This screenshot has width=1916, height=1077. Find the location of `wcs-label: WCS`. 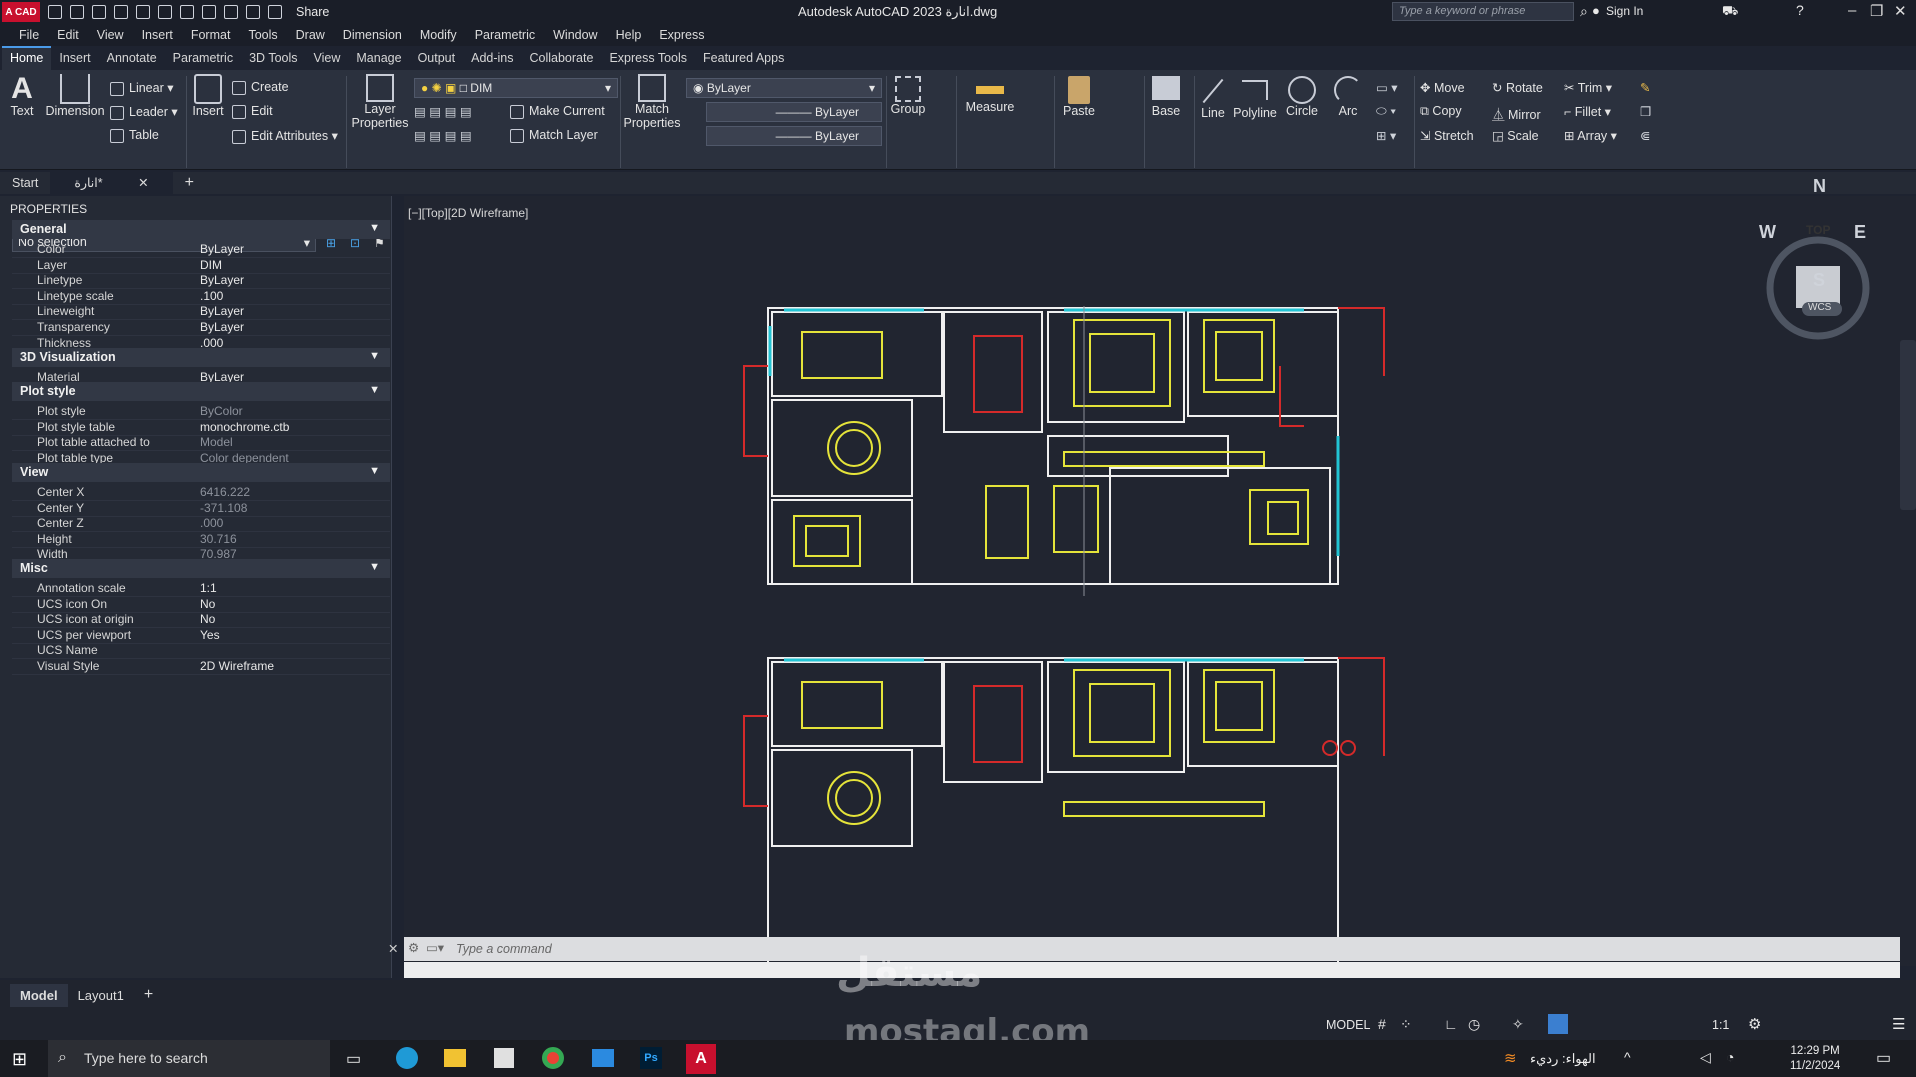

wcs-label: WCS is located at coordinates (1819, 307).